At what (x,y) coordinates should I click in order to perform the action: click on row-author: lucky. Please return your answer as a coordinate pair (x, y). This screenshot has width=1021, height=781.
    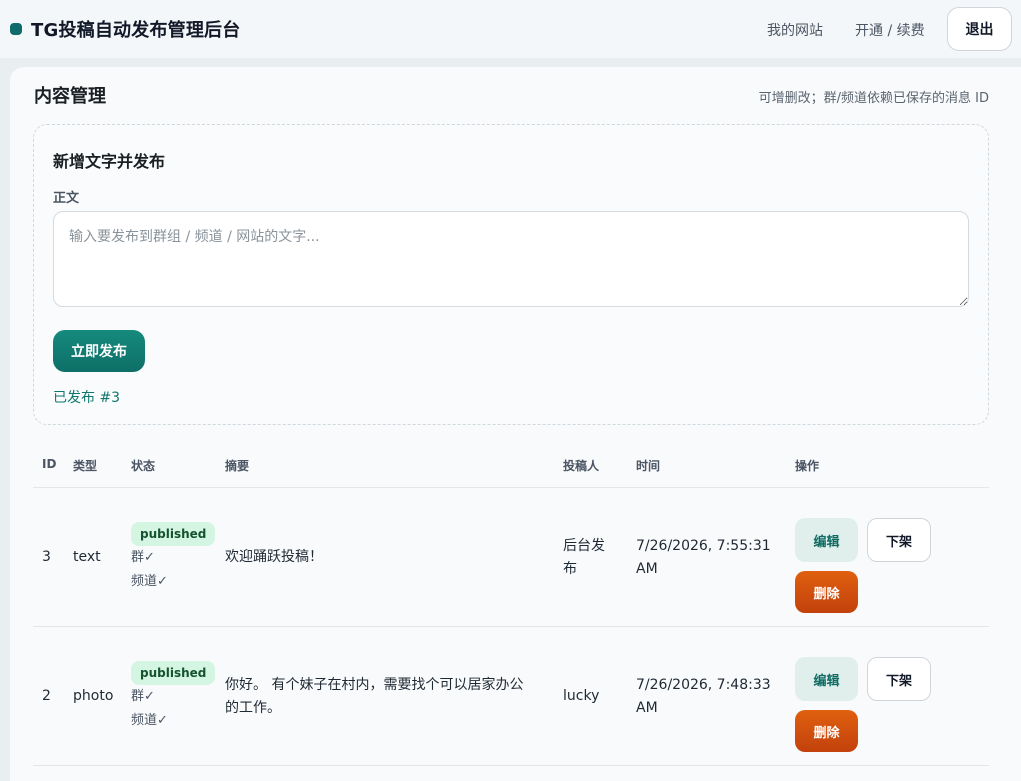
    Looking at the image, I should click on (581, 696).